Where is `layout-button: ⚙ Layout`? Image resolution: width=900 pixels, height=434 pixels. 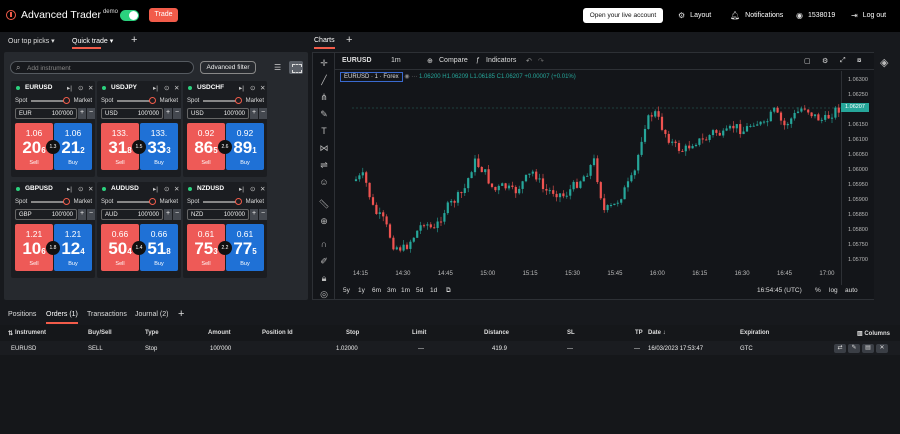 layout-button: ⚙ Layout is located at coordinates (694, 15).